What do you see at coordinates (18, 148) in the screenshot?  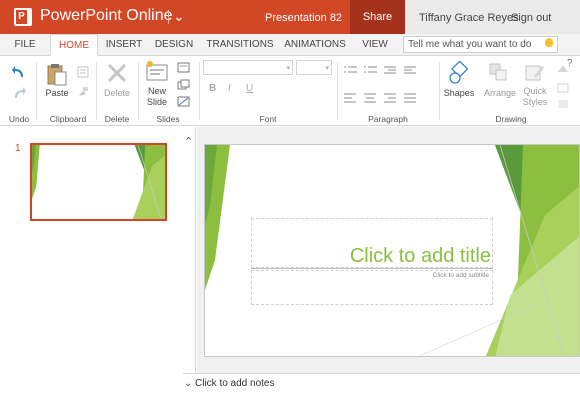 I see `slide-number: 1` at bounding box center [18, 148].